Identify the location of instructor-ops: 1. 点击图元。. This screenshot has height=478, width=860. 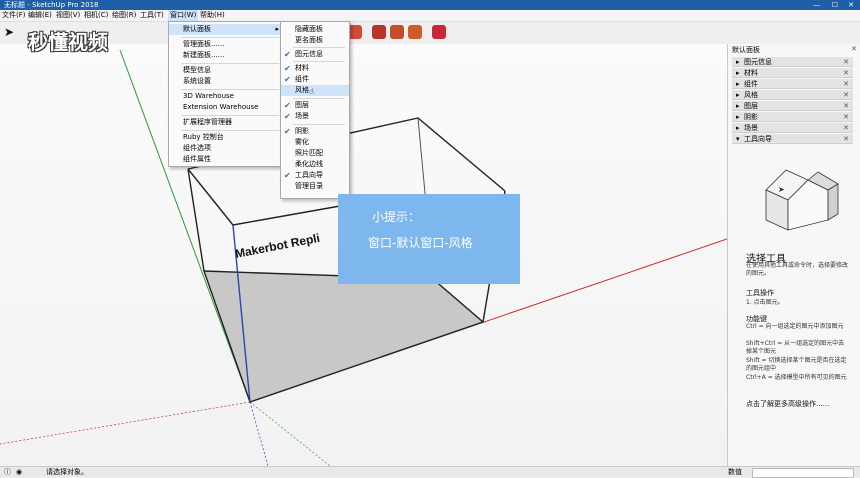
(765, 302).